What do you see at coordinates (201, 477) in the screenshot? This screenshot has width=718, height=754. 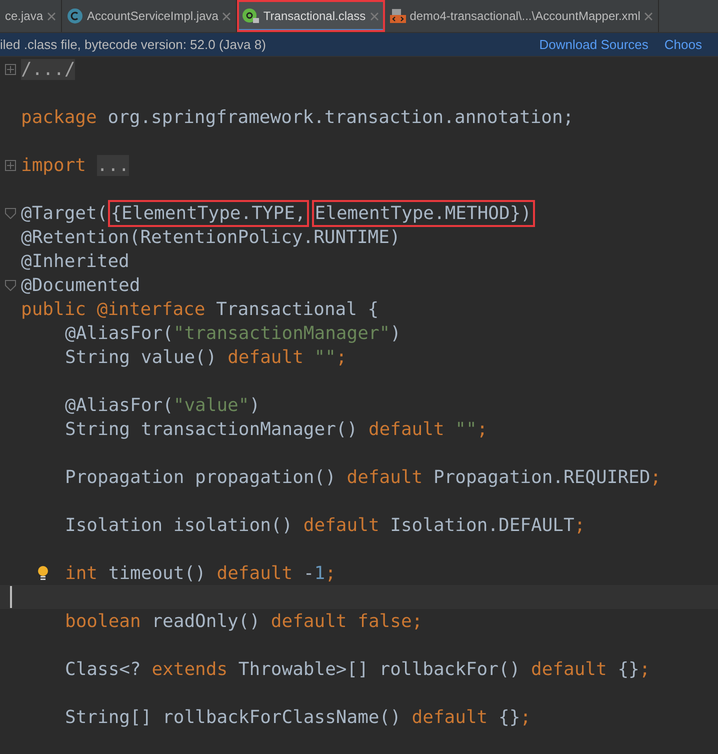 I see `code-token: Propagation propagation()` at bounding box center [201, 477].